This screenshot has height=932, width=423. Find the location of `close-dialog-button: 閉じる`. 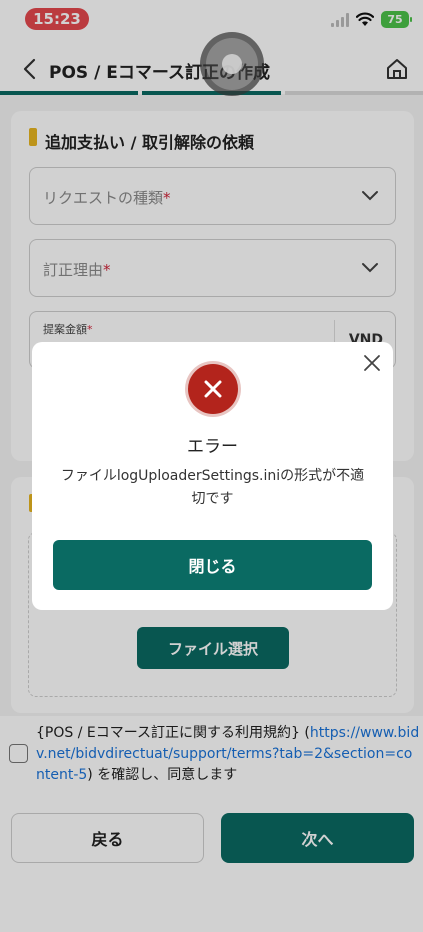

close-dialog-button: 閉じる is located at coordinates (212, 565).